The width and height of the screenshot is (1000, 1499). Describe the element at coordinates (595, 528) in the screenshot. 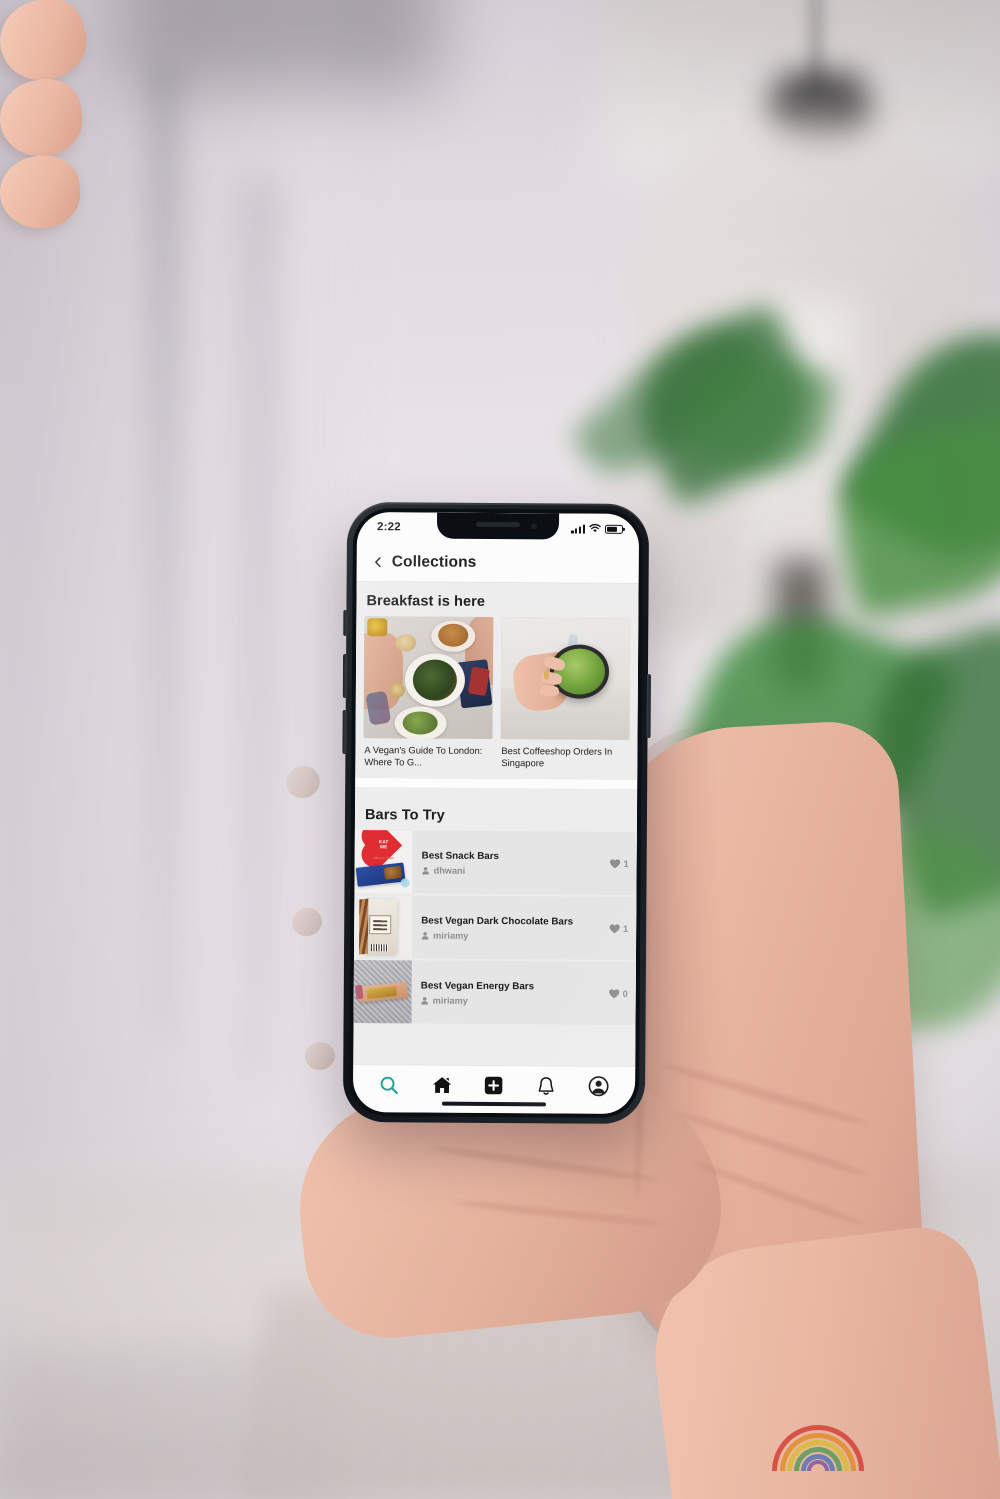

I see `wifi-icon` at that location.